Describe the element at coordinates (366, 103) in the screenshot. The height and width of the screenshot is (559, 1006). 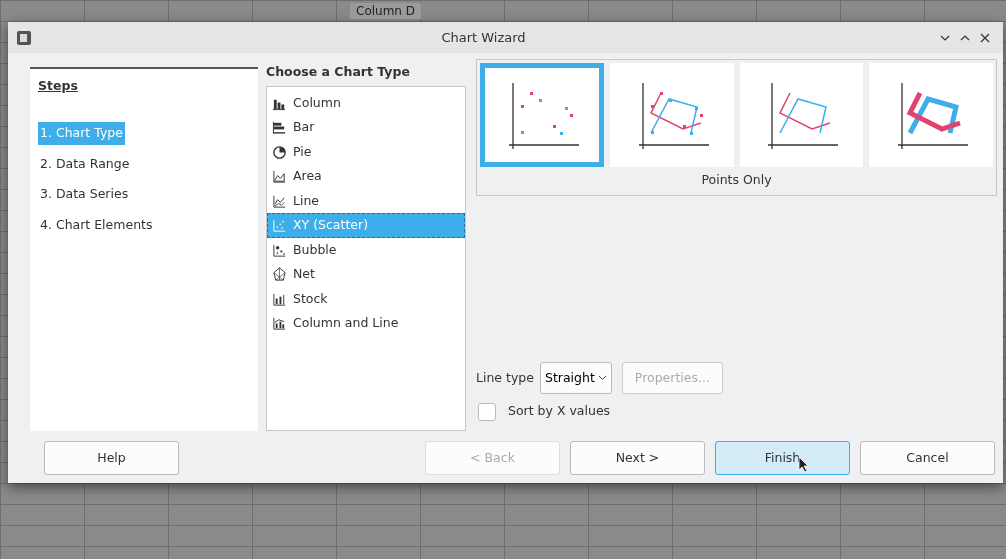
I see `list-item: Column` at that location.